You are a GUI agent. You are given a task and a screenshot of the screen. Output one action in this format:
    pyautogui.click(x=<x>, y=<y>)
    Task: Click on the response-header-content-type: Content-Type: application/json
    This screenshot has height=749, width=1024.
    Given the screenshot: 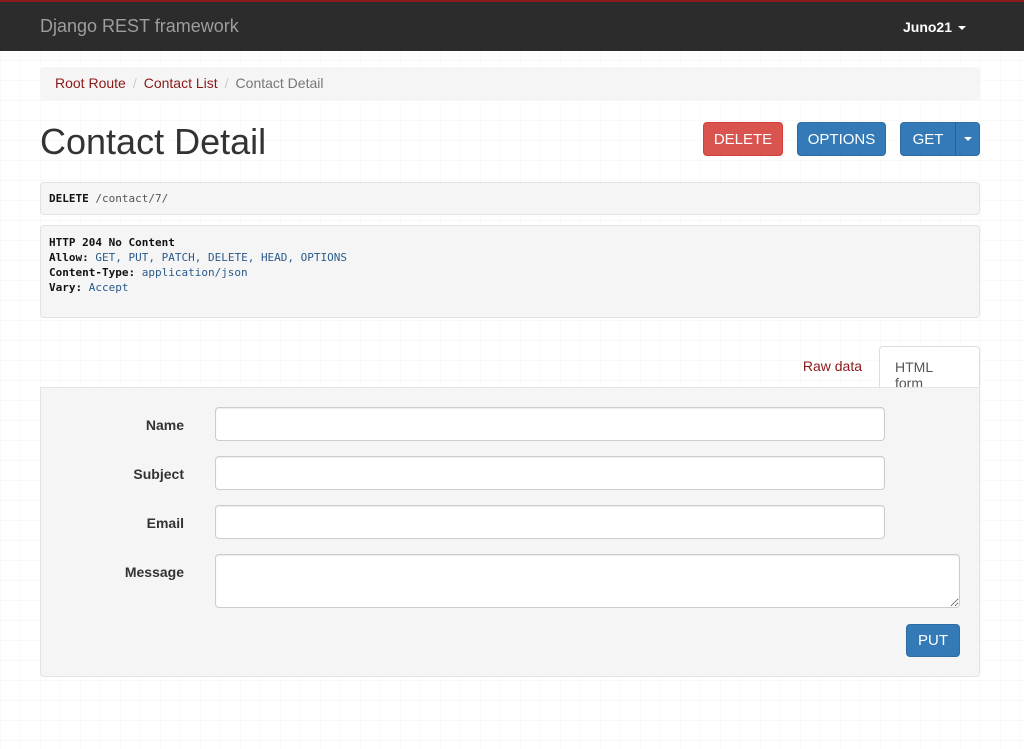 What is the action you would take?
    pyautogui.click(x=510, y=272)
    